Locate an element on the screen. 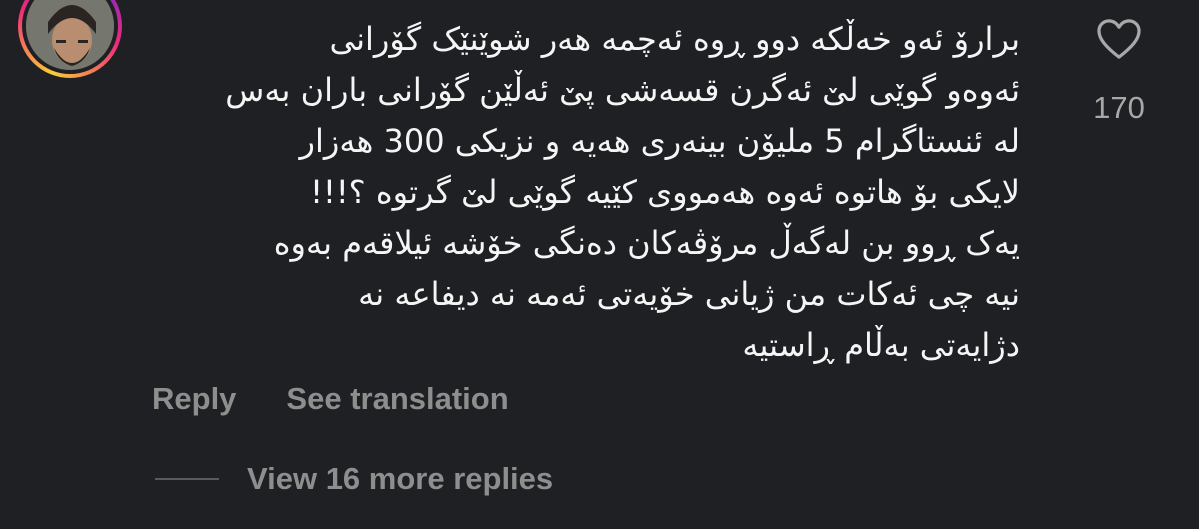 The image size is (1199, 529). avatar-gap is located at coordinates (70, 37).